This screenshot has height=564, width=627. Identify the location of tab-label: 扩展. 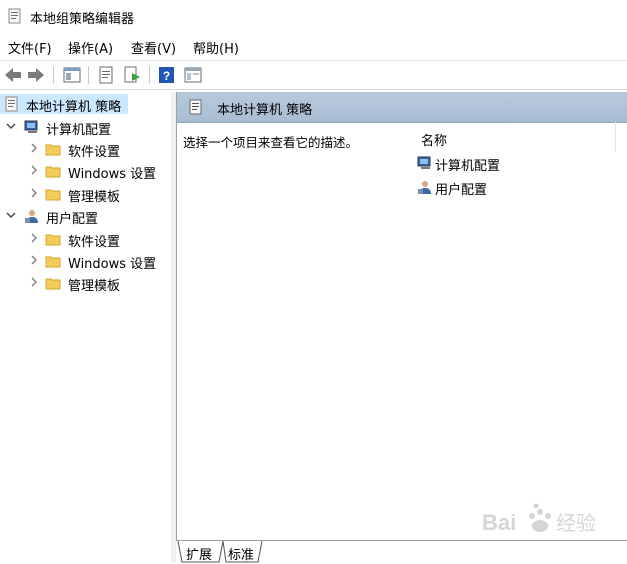
(199, 555).